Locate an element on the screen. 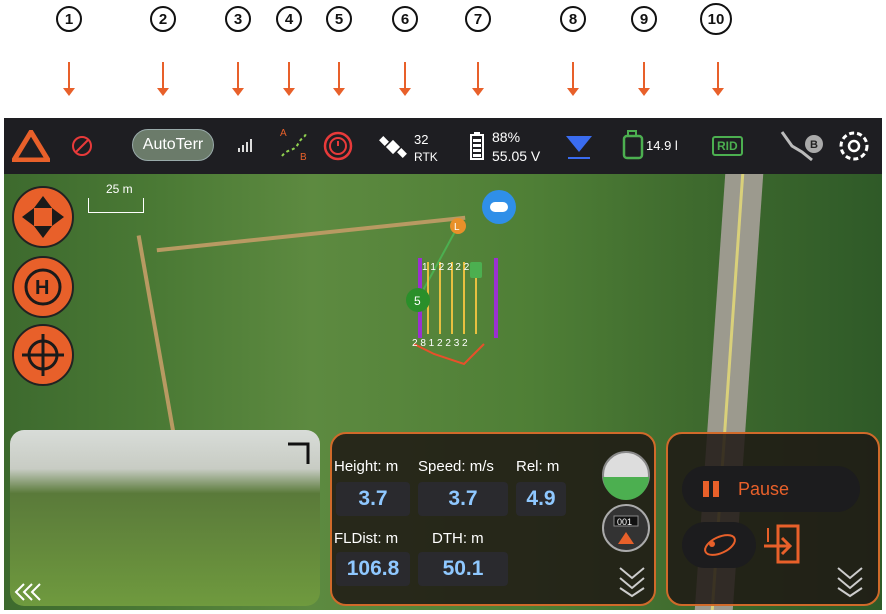 The height and width of the screenshot is (614, 886). callout-7: 7 is located at coordinates (478, 19).